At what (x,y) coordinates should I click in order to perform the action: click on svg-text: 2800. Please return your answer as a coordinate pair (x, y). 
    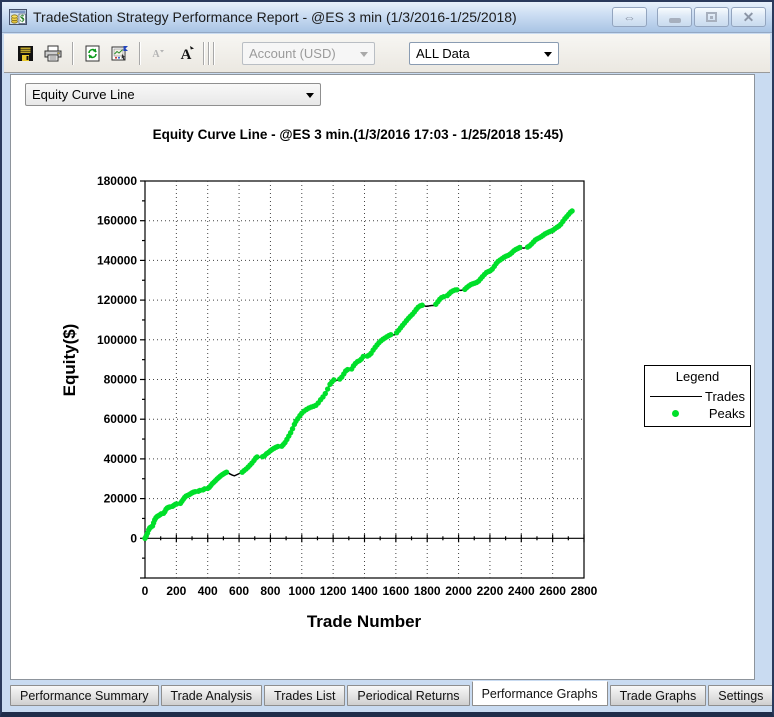
    Looking at the image, I should click on (584, 591).